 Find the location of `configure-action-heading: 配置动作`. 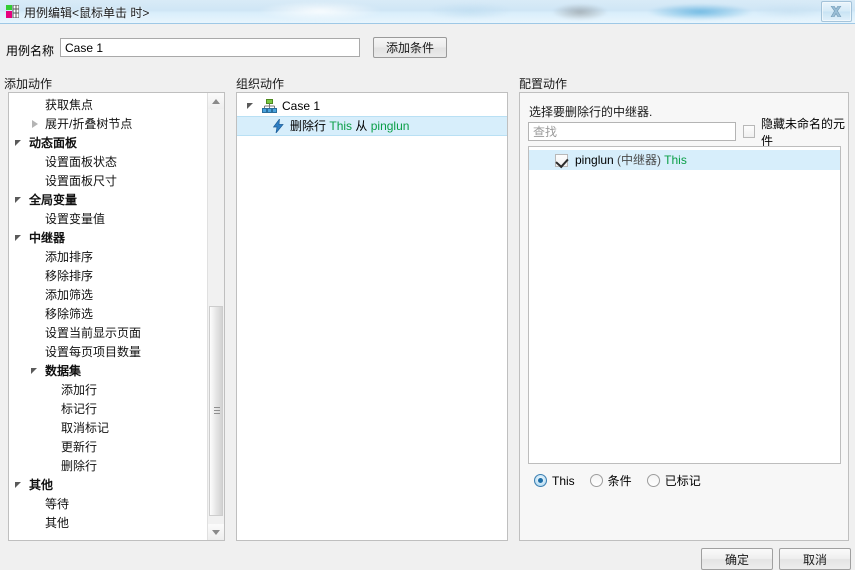

configure-action-heading: 配置动作 is located at coordinates (543, 84).